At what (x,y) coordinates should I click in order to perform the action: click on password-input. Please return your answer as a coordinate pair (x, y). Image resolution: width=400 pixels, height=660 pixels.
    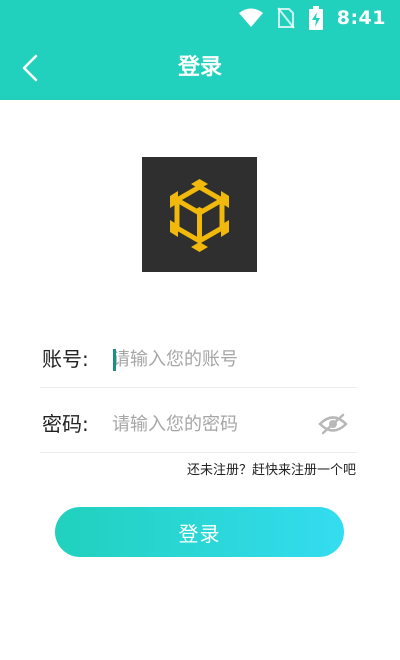
    Looking at the image, I should click on (212, 424).